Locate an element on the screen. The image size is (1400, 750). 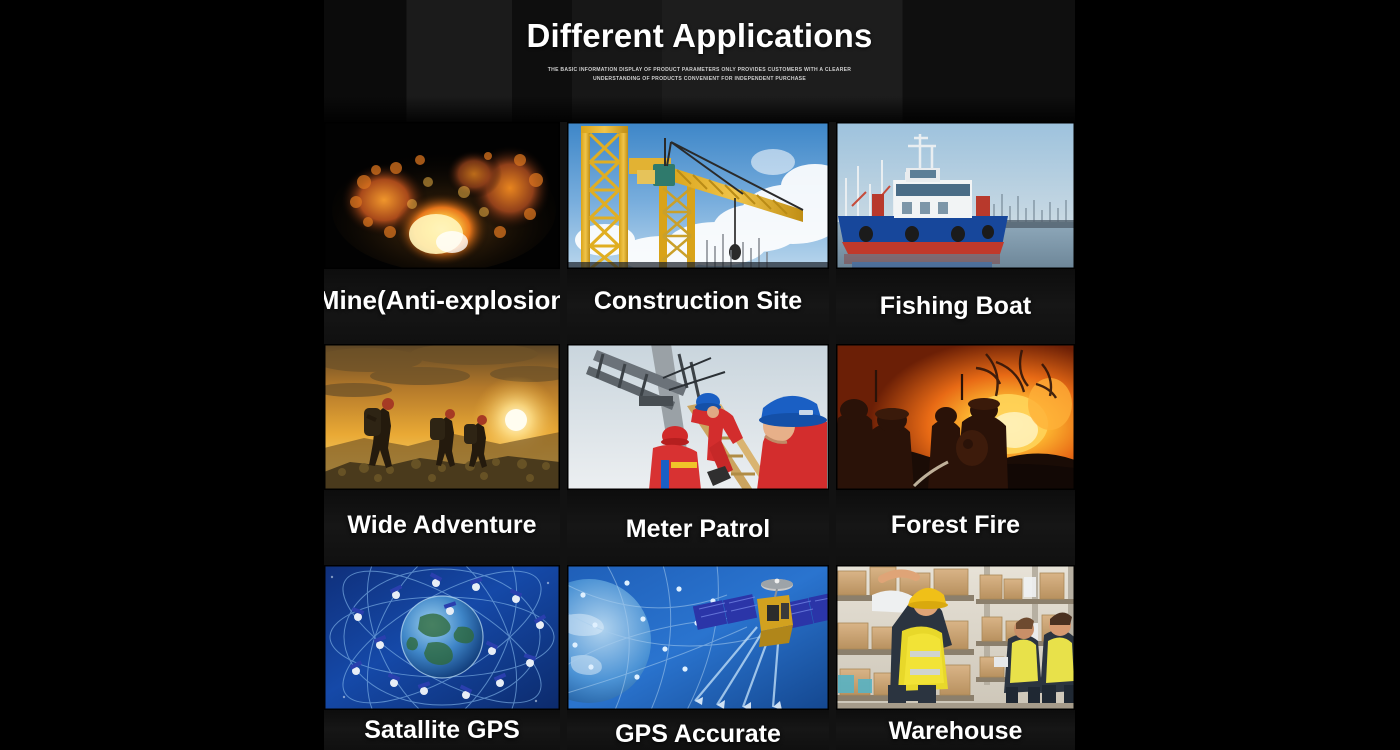
gps-satellite-orbit-image is located at coordinates (698, 637).